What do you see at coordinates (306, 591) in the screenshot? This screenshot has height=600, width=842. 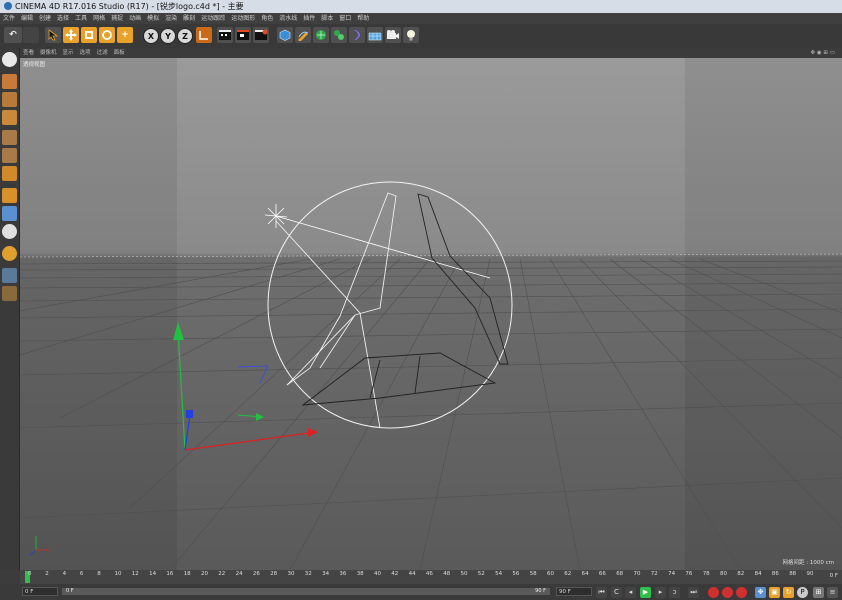 I see `frame-range-slider: 0 F 90 F` at bounding box center [306, 591].